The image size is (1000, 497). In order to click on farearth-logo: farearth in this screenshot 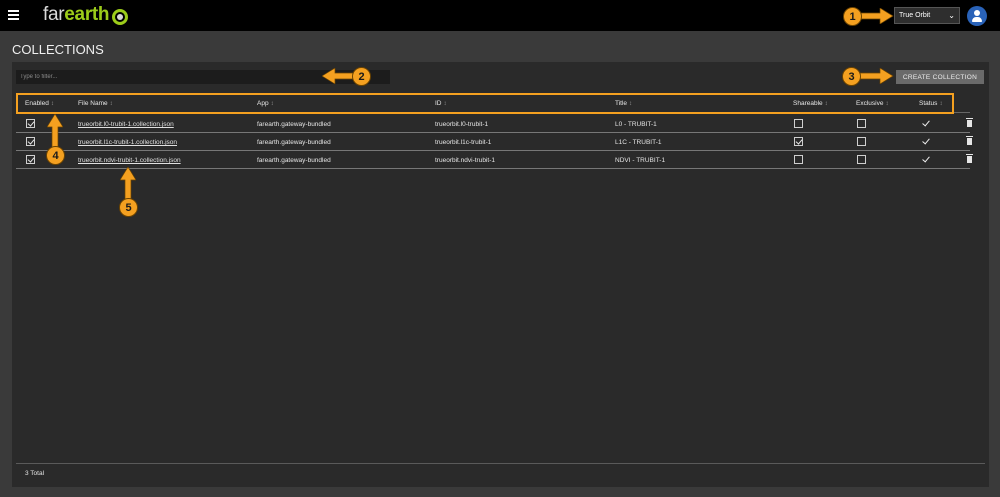, I will do `click(76, 15)`.